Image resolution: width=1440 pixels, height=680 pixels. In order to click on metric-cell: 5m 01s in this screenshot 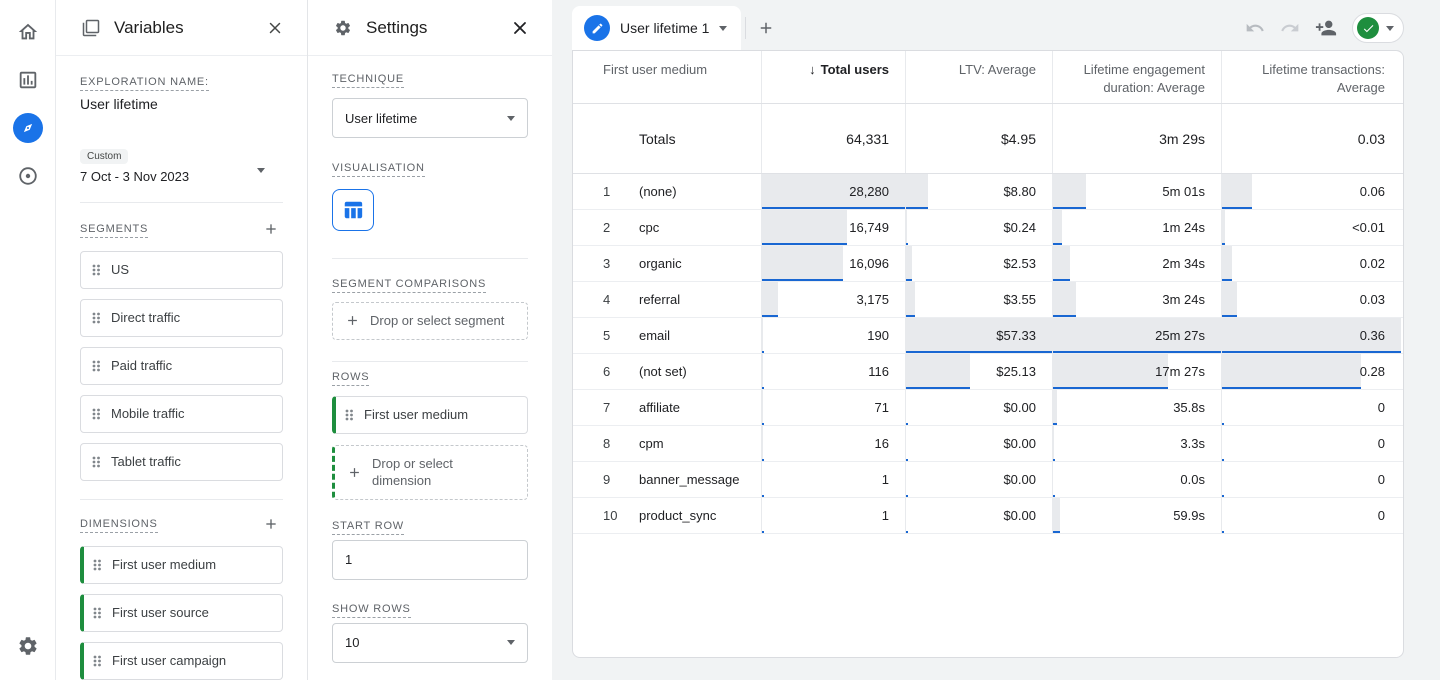, I will do `click(1136, 191)`.